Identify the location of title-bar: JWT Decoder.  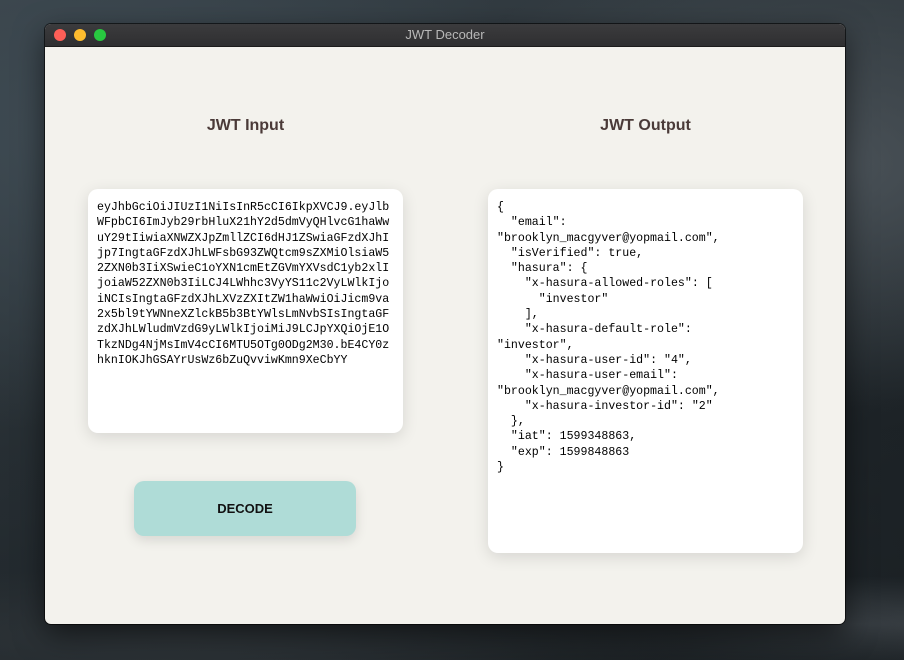
(445, 35).